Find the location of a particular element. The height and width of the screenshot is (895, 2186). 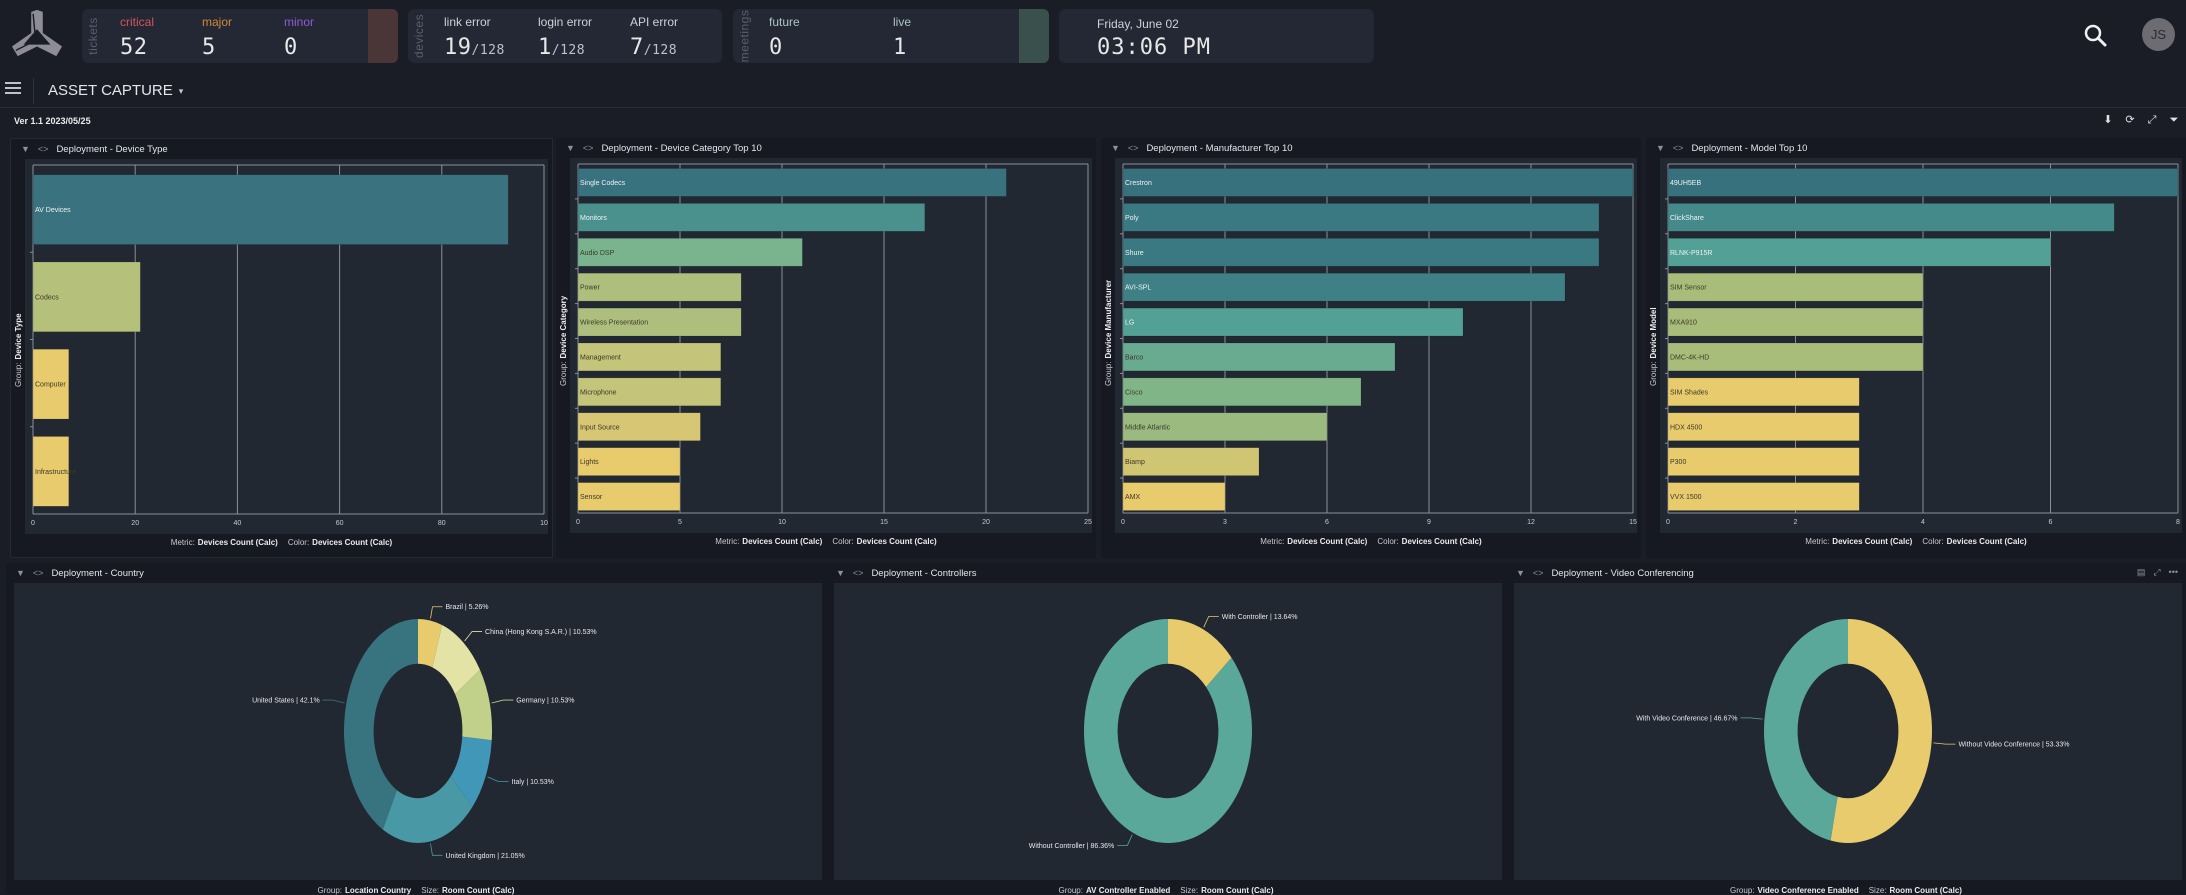

y-axis-label: Group:Device Manufacturer is located at coordinates (1108, 332).